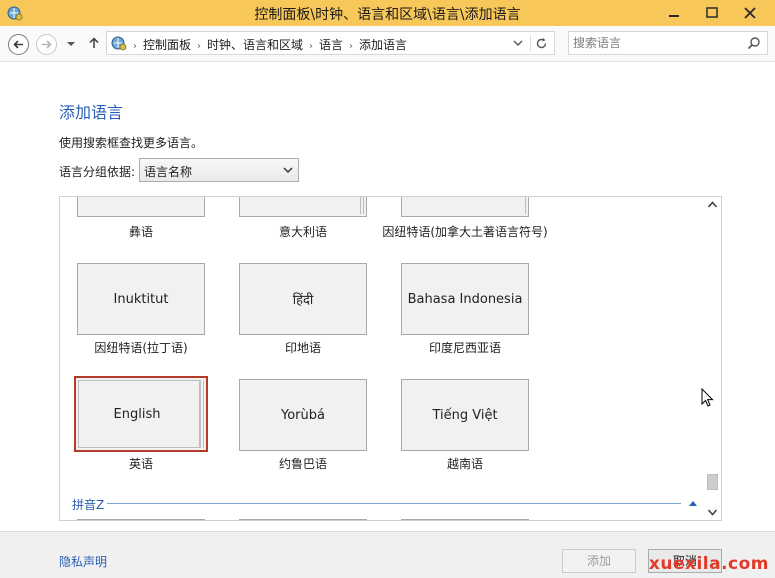 The image size is (775, 578). I want to click on language-tile-yoruba: Yorùbá, so click(303, 415).